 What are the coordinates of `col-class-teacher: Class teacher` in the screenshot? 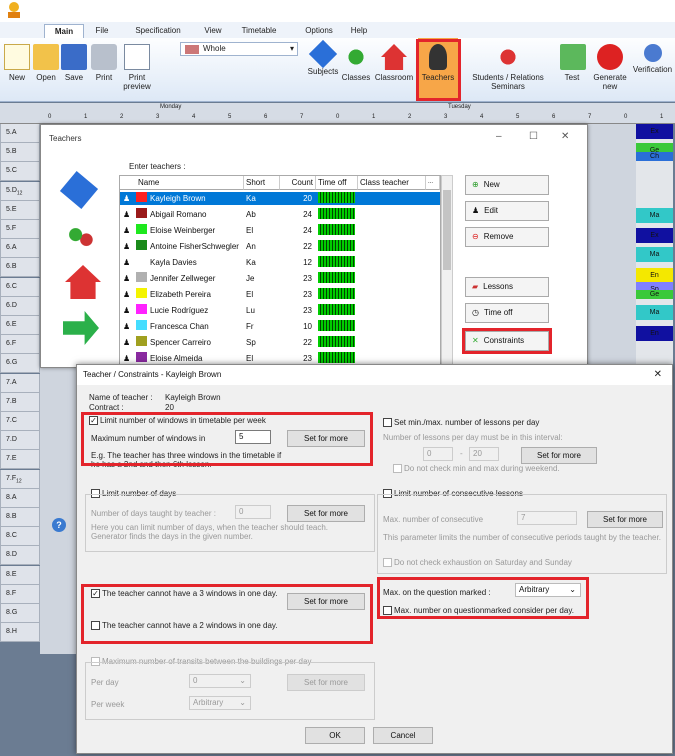 It's located at (392, 183).